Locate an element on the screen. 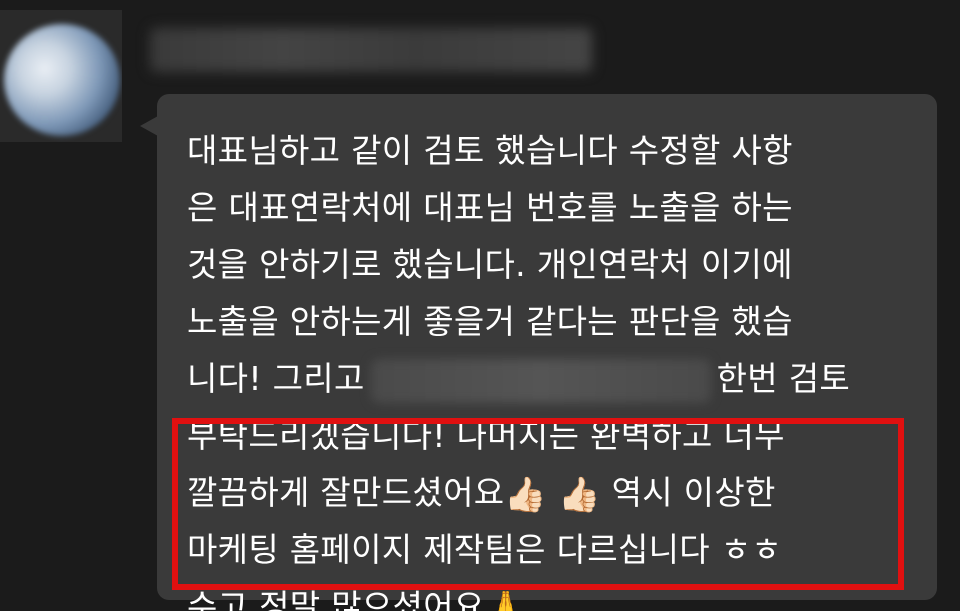 The width and height of the screenshot is (960, 611). message-line: 니다! 그리고 한번 검토 is located at coordinates (552, 378).